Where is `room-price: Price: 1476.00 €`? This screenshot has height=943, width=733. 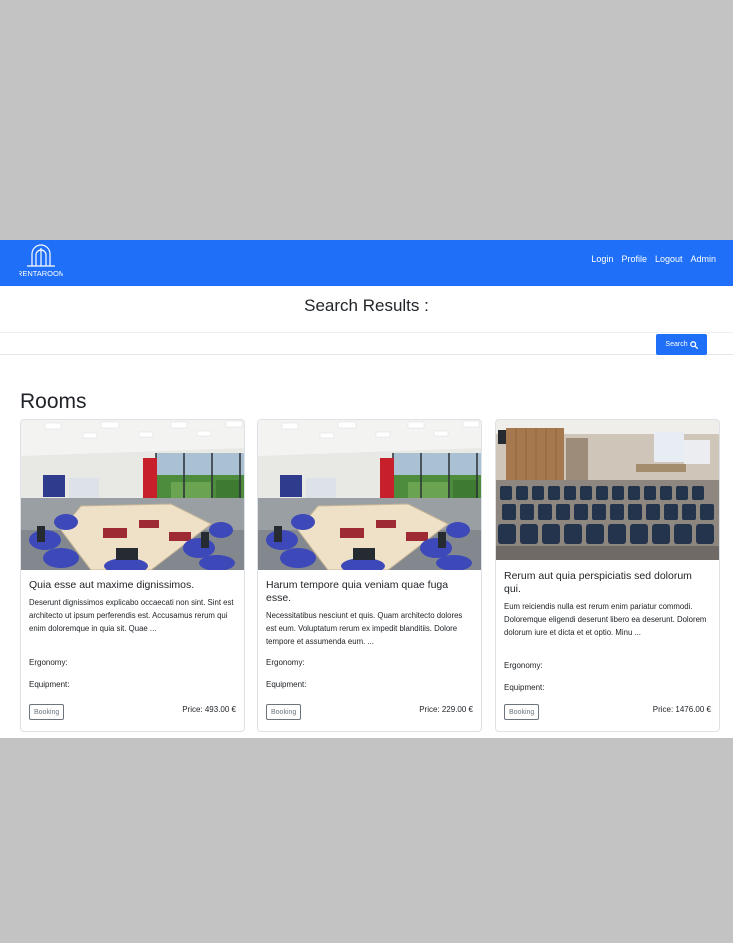
room-price: Price: 1476.00 € is located at coordinates (681, 709).